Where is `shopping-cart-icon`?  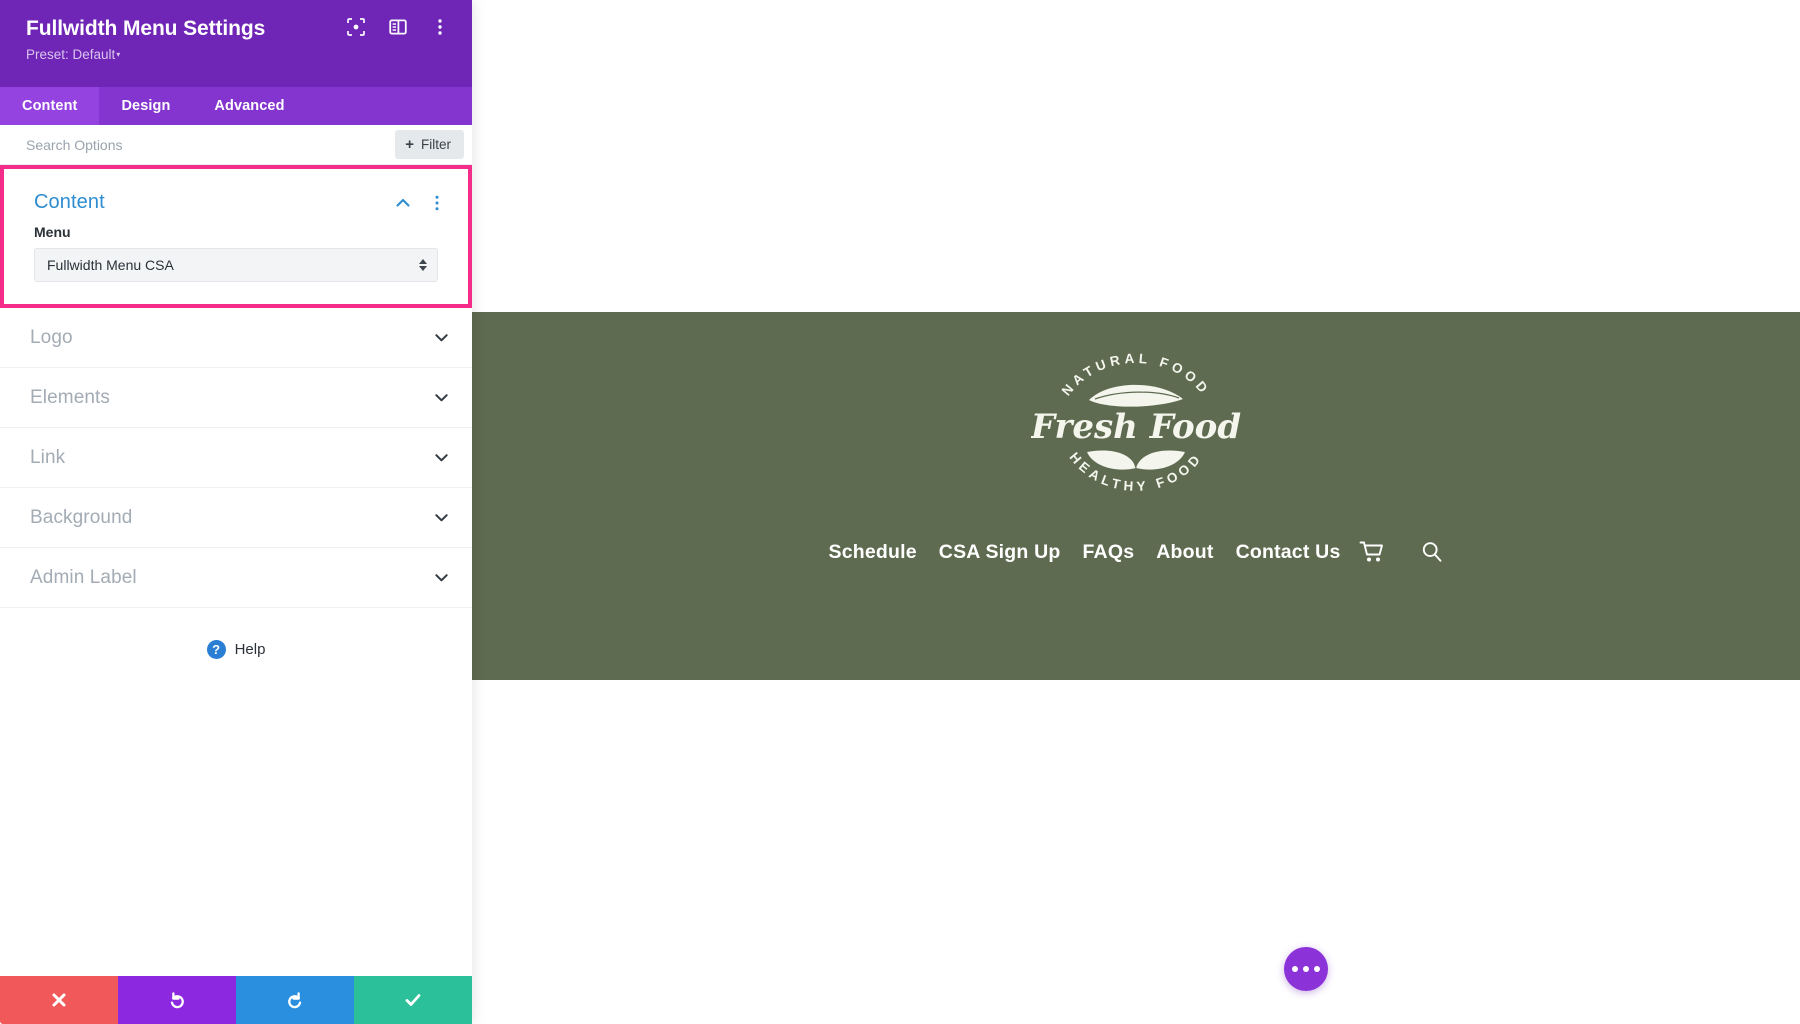
shopping-cart-icon is located at coordinates (1372, 552).